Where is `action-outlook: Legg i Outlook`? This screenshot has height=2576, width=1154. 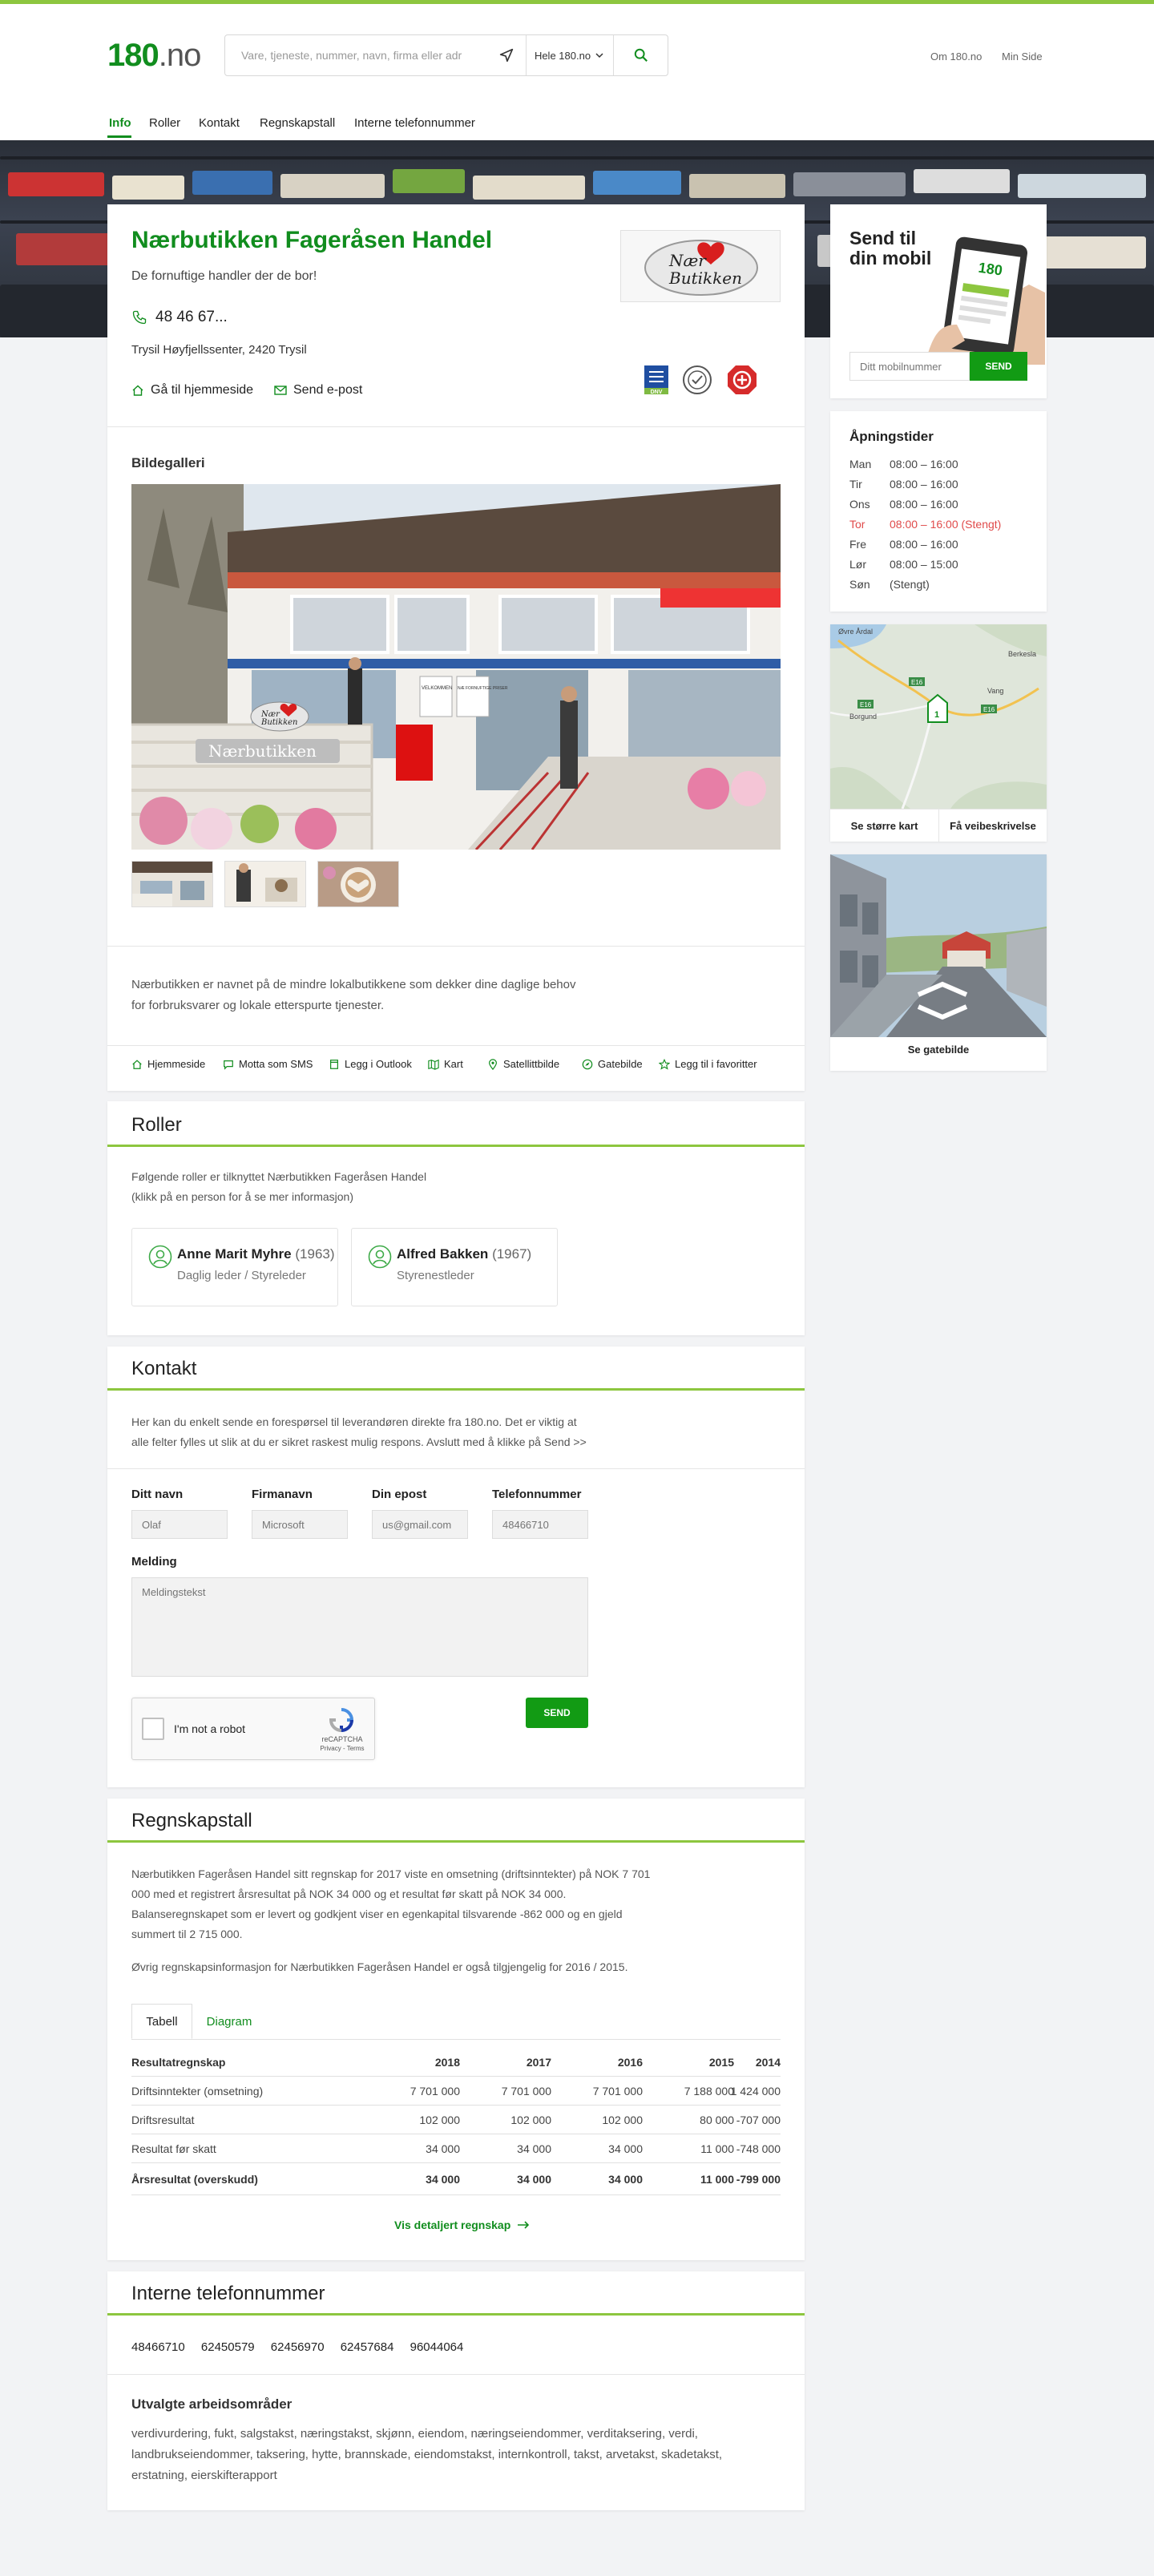 action-outlook: Legg i Outlook is located at coordinates (370, 1064).